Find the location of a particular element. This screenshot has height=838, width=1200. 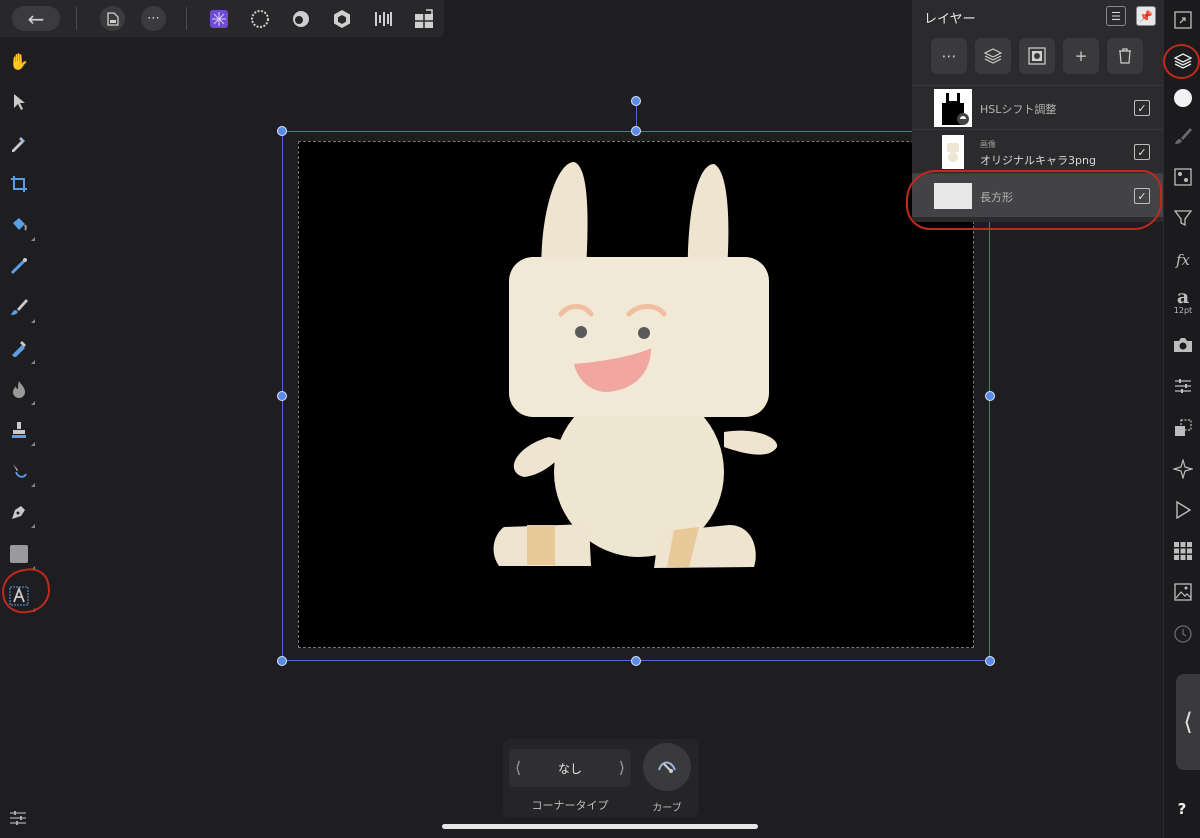

swatches-studio-button is located at coordinates (1183, 551).